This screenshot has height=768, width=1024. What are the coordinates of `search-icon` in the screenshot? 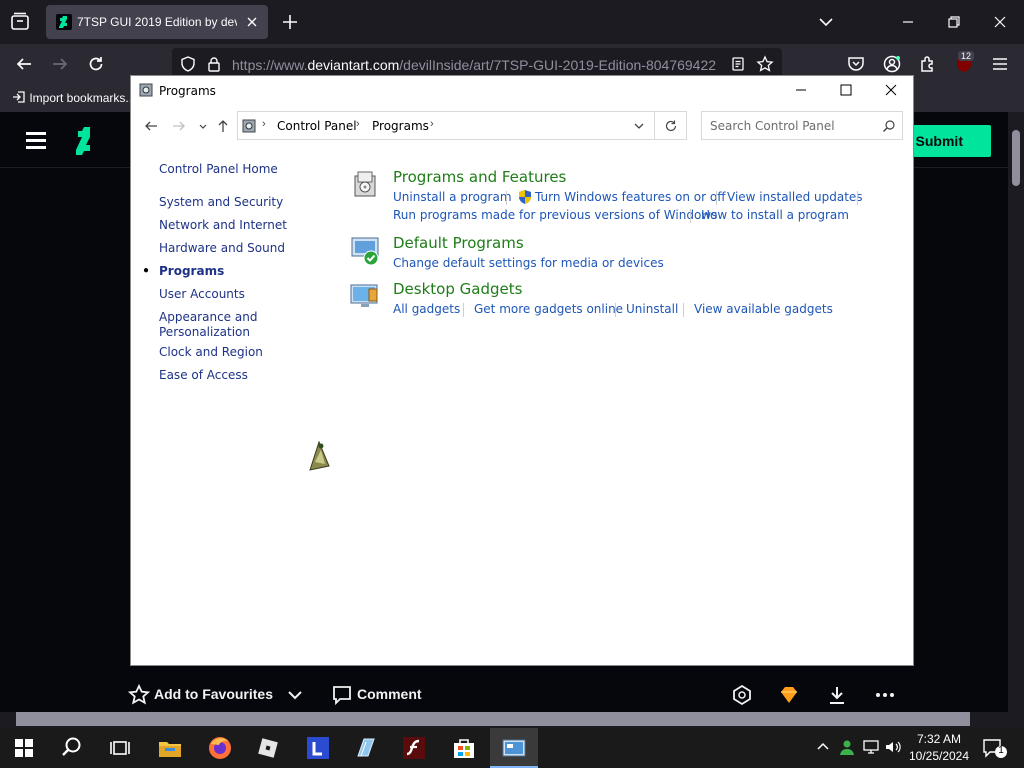 It's located at (889, 126).